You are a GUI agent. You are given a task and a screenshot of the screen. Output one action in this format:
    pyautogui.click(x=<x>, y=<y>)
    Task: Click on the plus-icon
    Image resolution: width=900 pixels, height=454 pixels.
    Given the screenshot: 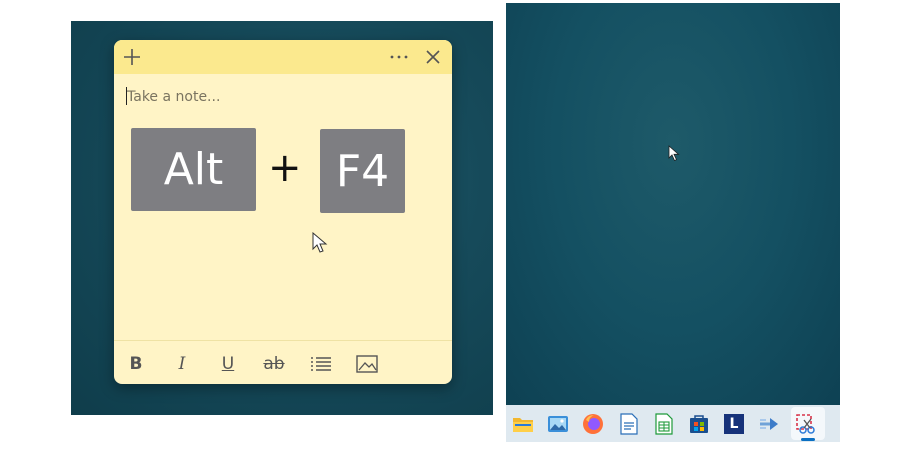 What is the action you would take?
    pyautogui.click(x=132, y=57)
    